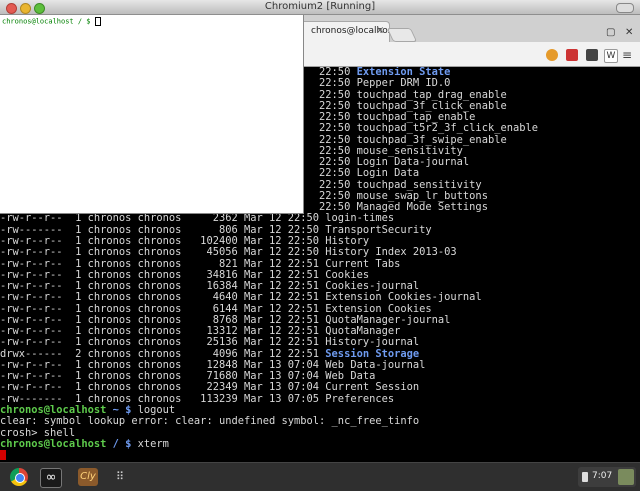 The height and width of the screenshot is (491, 640). I want to click on car-extension-icon, so click(572, 55).